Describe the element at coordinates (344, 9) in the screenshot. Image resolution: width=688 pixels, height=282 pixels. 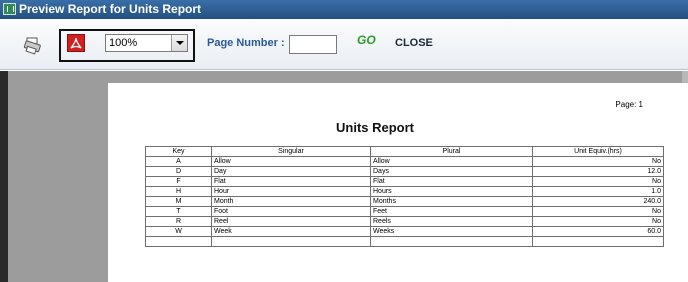
I see `title-bar: Preview Report for Units Report` at that location.